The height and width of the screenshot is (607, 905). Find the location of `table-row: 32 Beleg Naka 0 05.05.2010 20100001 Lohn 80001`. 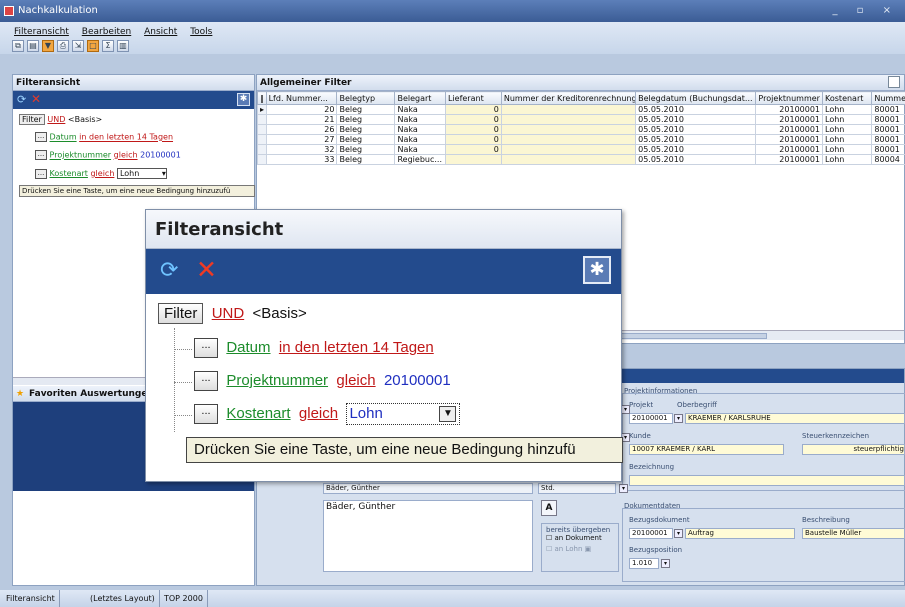

table-row: 32 Beleg Naka 0 05.05.2010 20100001 Lohn 80001 is located at coordinates (581, 149).